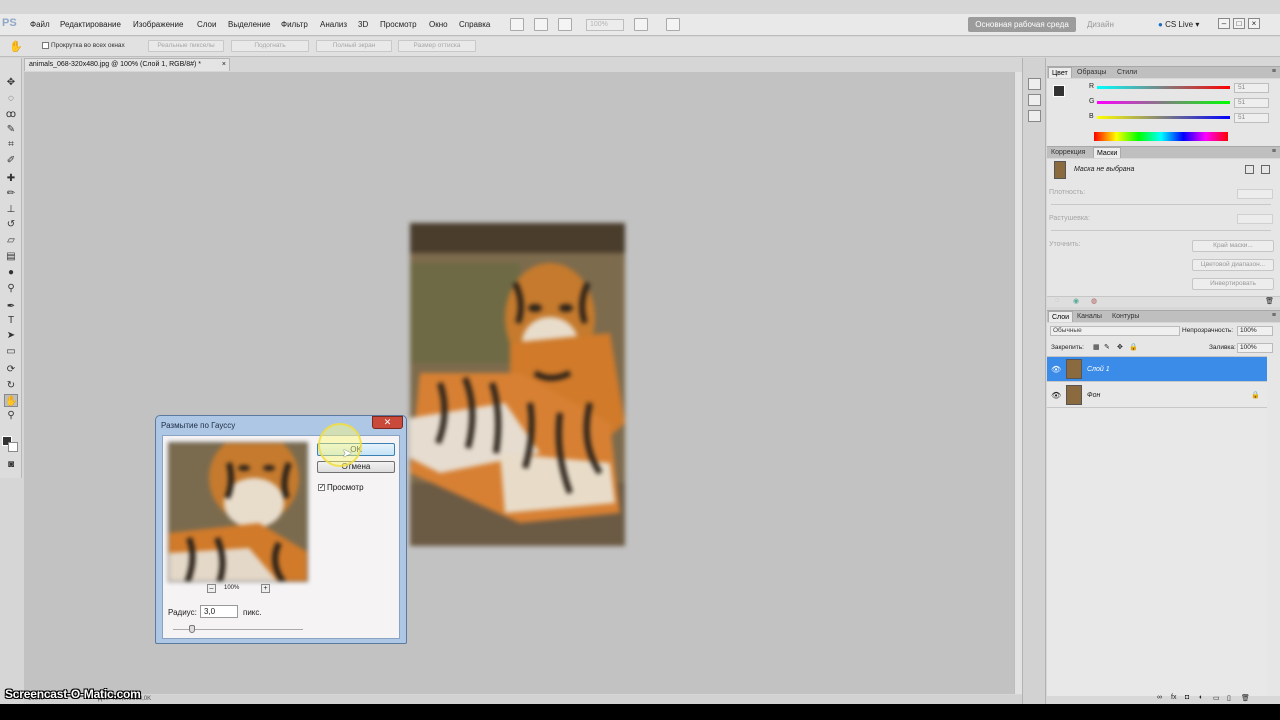 This screenshot has width=1280, height=720. What do you see at coordinates (517, 24) in the screenshot?
I see `launch-bridge-icon` at bounding box center [517, 24].